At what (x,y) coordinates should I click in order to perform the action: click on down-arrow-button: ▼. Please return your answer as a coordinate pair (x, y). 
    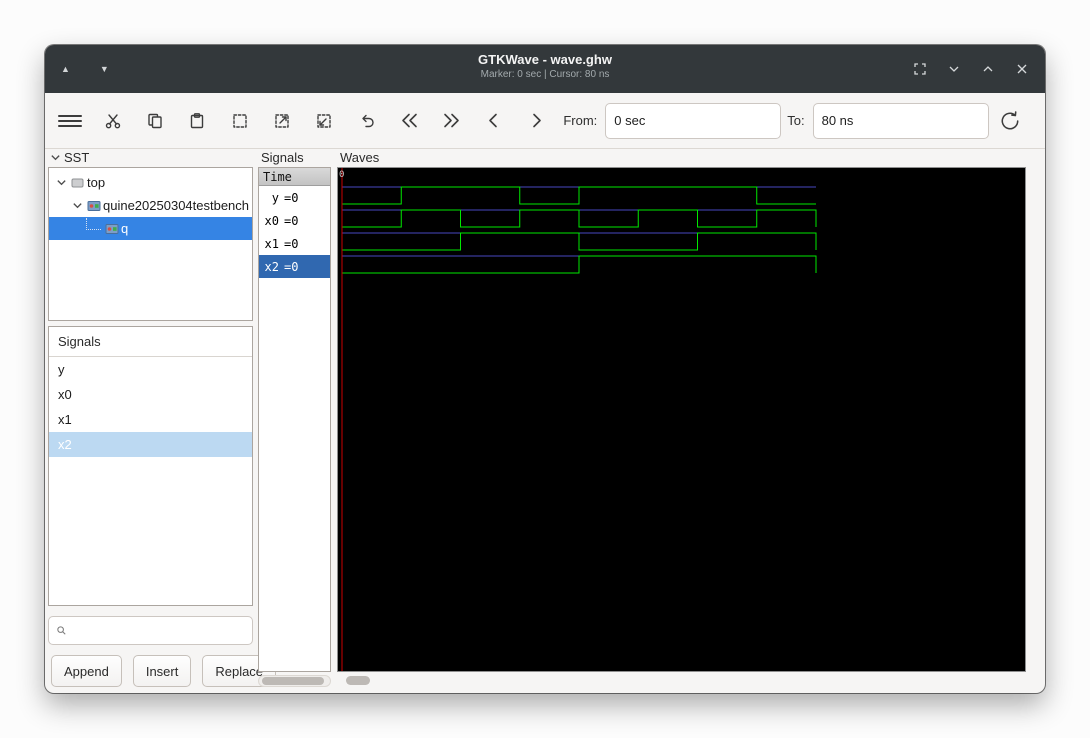
    Looking at the image, I should click on (104, 69).